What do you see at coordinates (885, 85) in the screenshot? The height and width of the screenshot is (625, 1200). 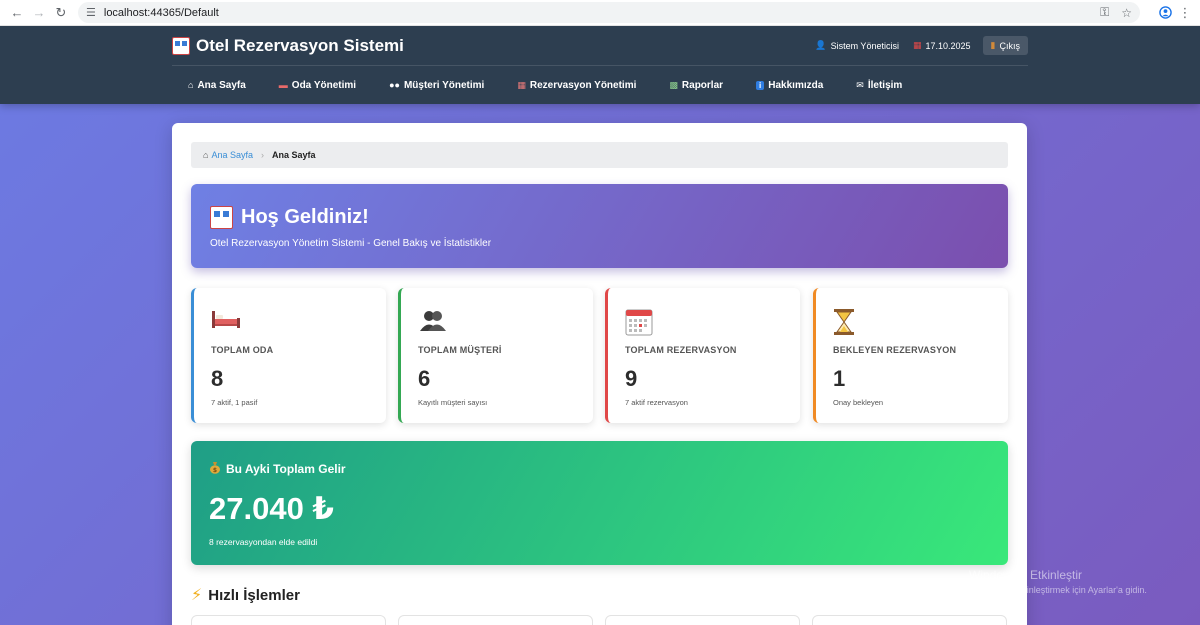 I see `nav-label: İletişim` at bounding box center [885, 85].